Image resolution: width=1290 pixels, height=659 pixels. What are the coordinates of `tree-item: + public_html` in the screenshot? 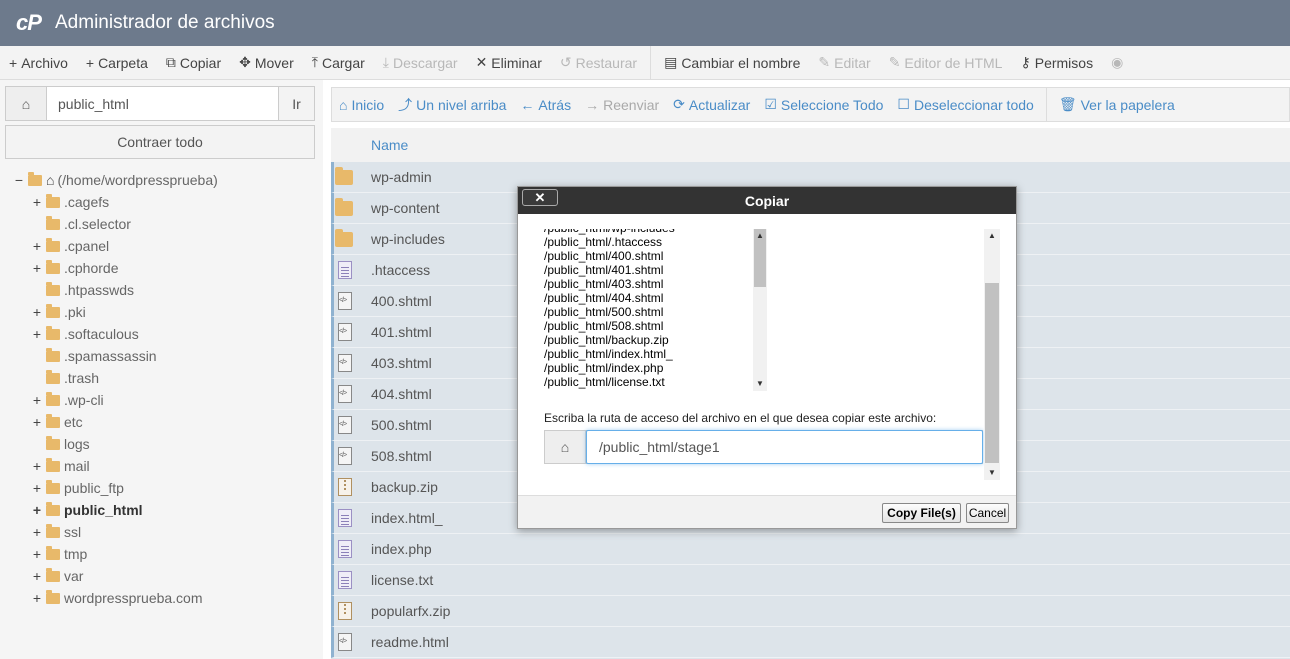 It's located at (87, 510).